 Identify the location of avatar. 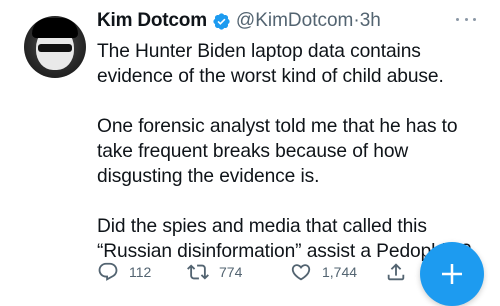
(55, 47).